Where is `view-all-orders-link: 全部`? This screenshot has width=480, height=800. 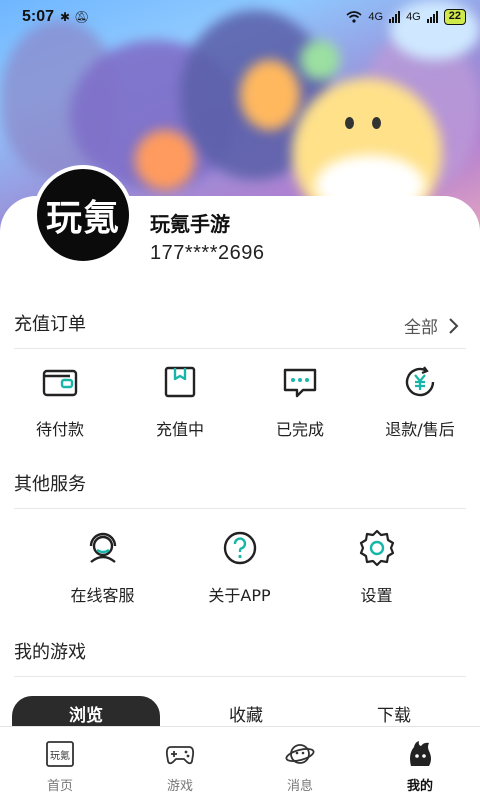 view-all-orders-link: 全部 is located at coordinates (432, 325).